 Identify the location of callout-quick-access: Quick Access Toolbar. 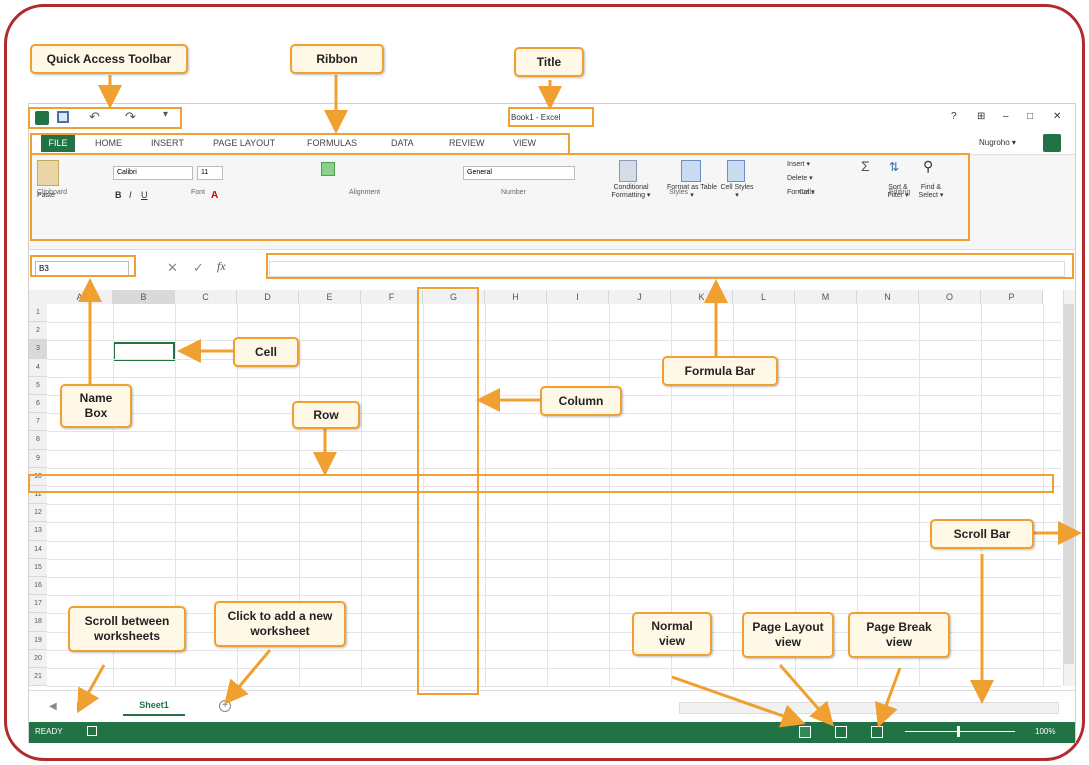
(109, 59).